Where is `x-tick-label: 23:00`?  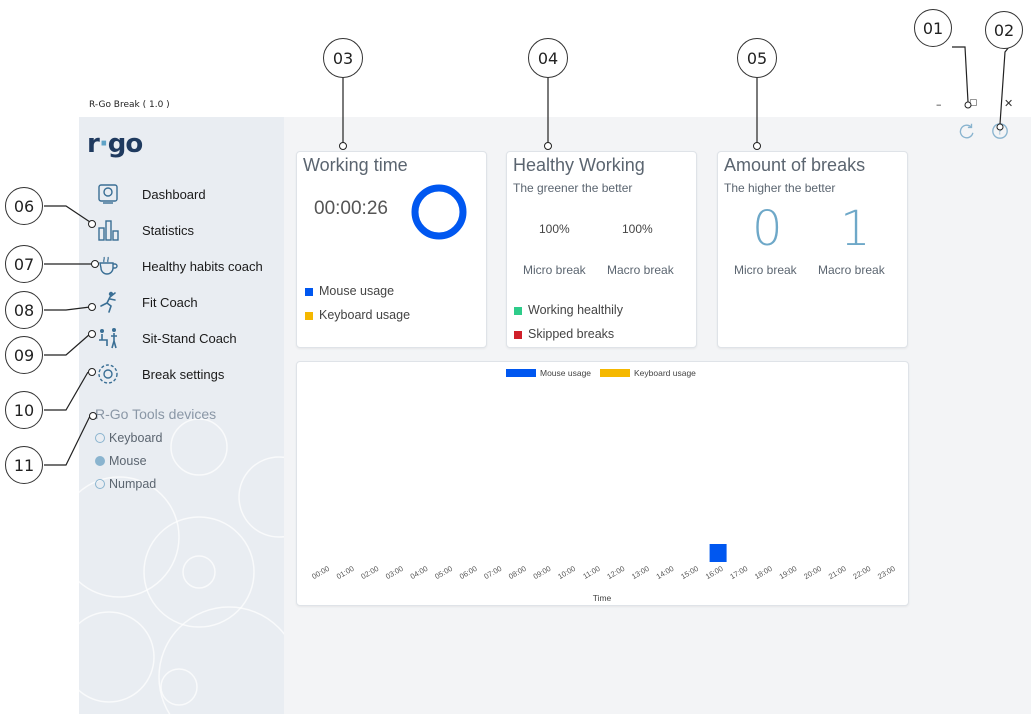
x-tick-label: 23:00 is located at coordinates (886, 572).